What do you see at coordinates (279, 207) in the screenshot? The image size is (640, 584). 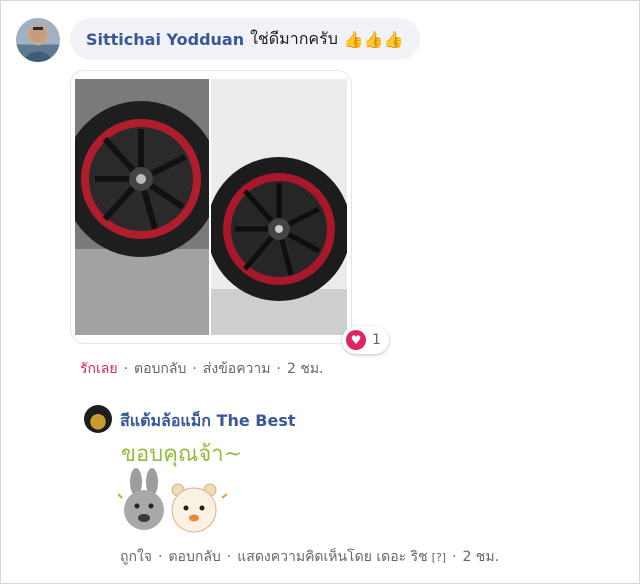 I see `wheel-photo-right` at bounding box center [279, 207].